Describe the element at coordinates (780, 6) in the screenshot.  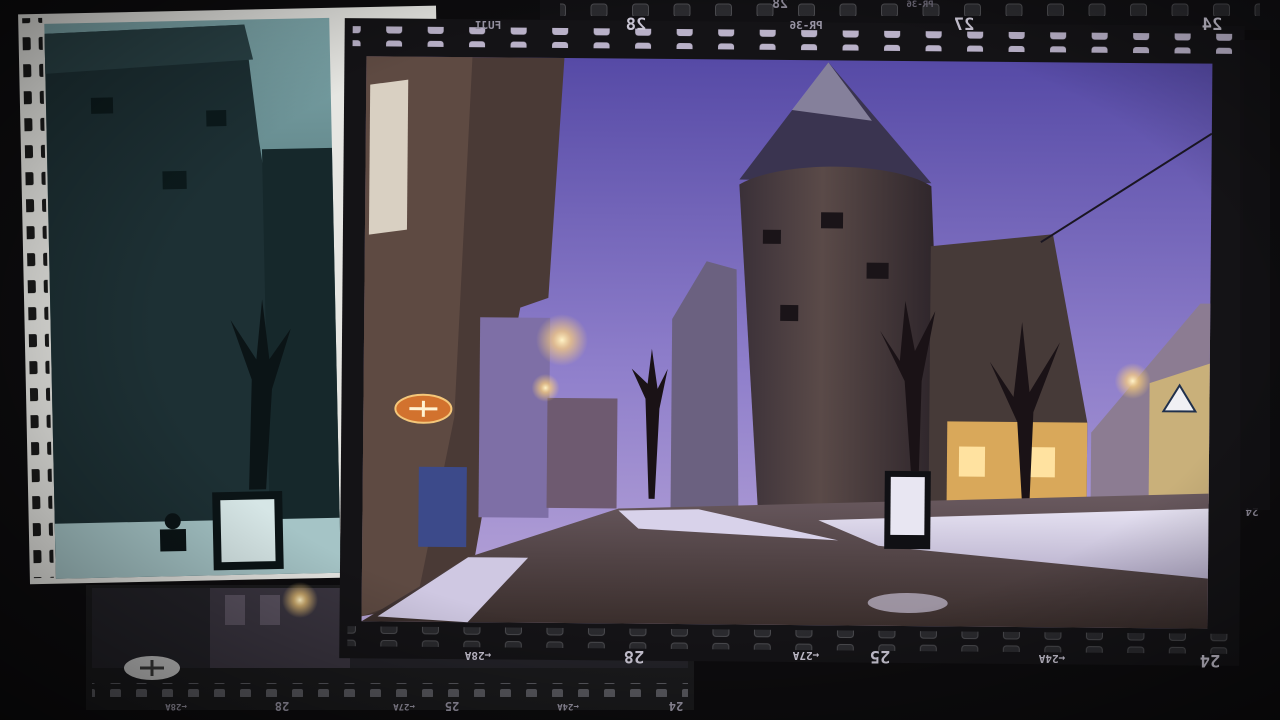
I see `back-edge-frame-number: 28` at that location.